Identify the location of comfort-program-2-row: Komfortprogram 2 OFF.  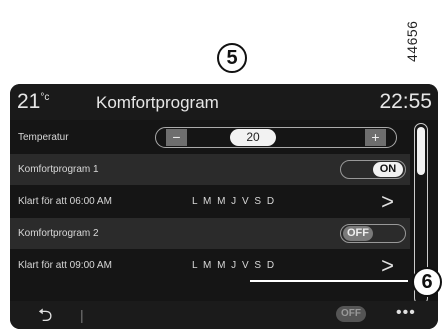
(210, 233).